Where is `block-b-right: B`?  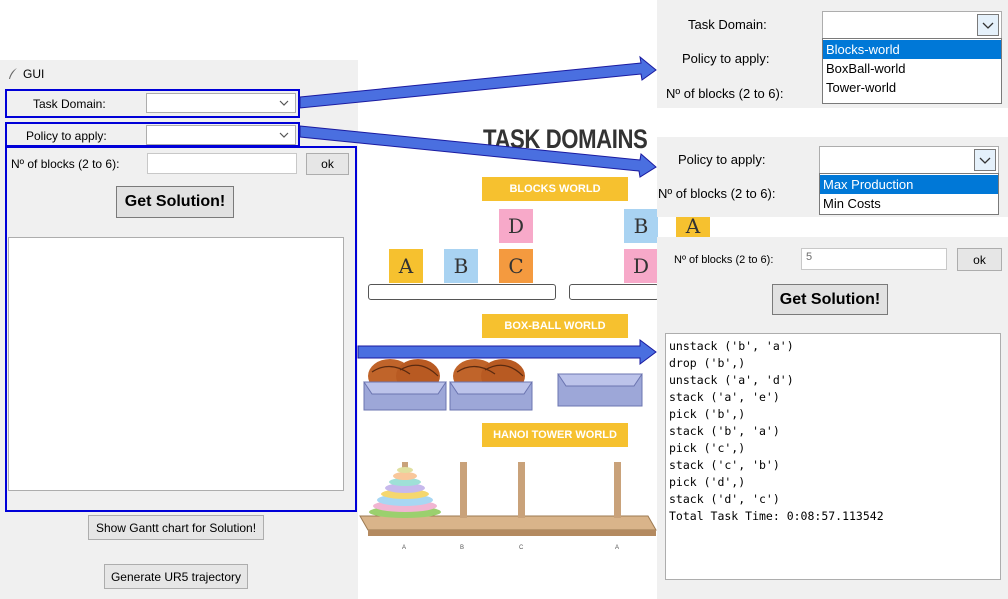 block-b-right: B is located at coordinates (641, 226).